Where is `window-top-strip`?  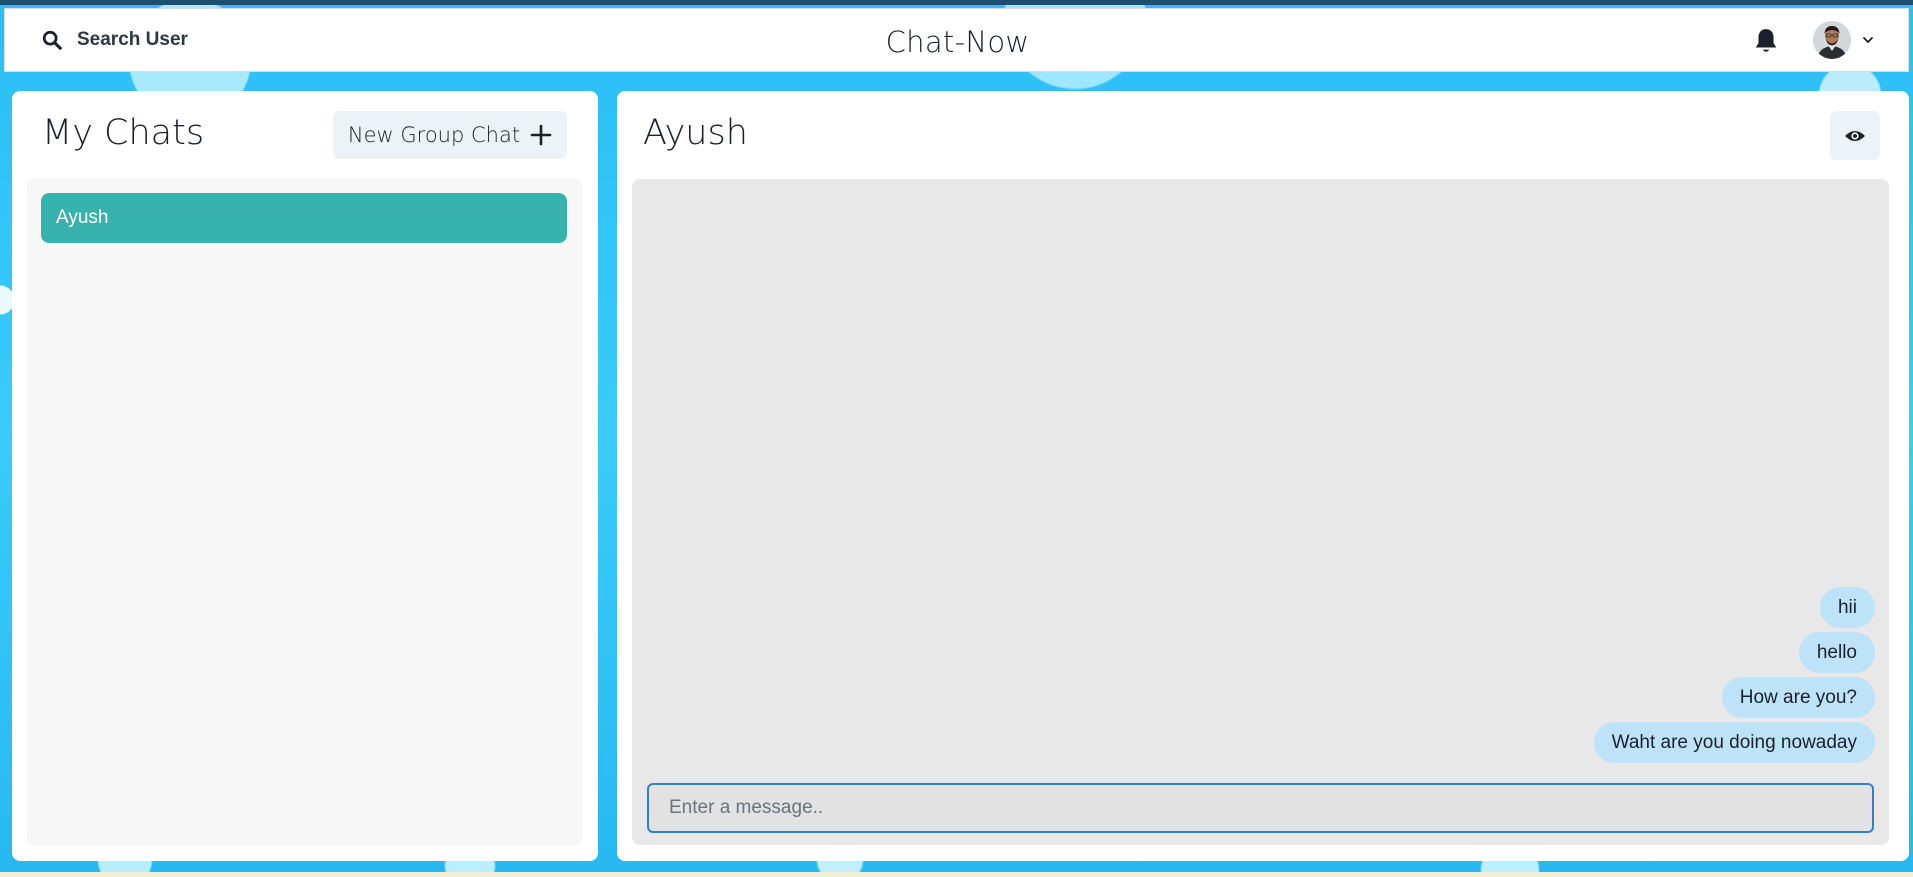
window-top-strip is located at coordinates (956, 2).